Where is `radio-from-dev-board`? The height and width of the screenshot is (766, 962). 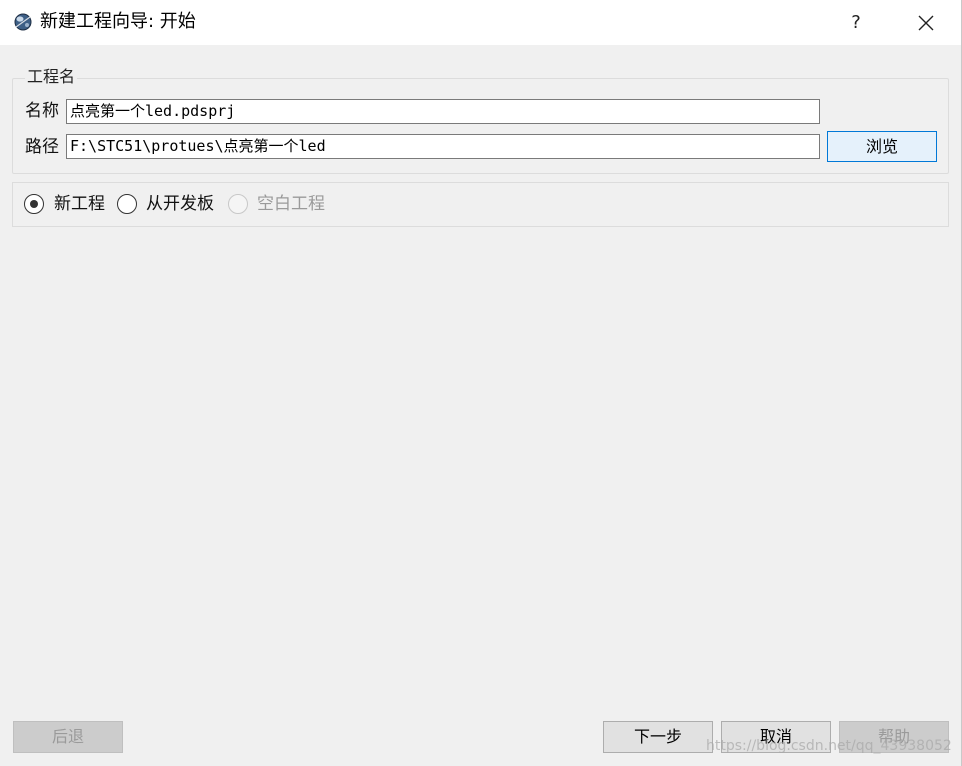
radio-from-dev-board is located at coordinates (127, 204).